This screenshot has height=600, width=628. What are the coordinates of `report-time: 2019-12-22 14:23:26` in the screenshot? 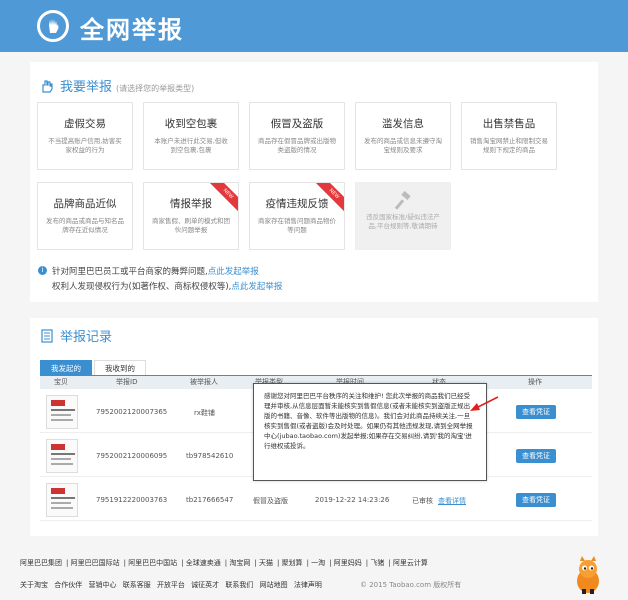 It's located at (352, 500).